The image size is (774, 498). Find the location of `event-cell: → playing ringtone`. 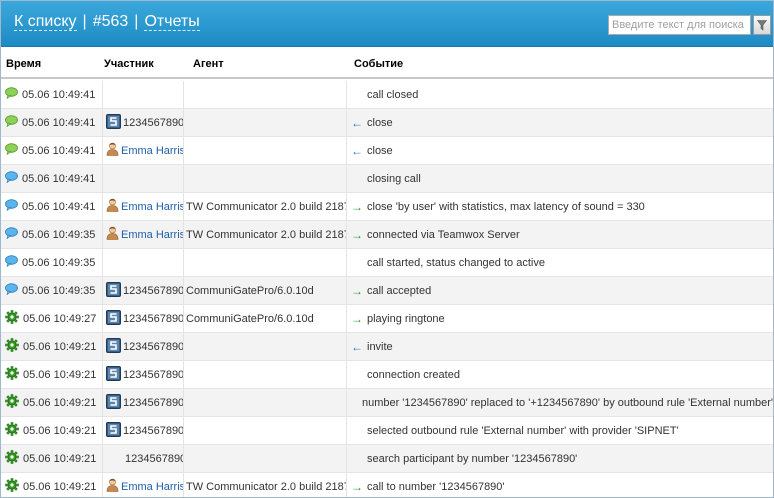

event-cell: → playing ringtone is located at coordinates (559, 318).